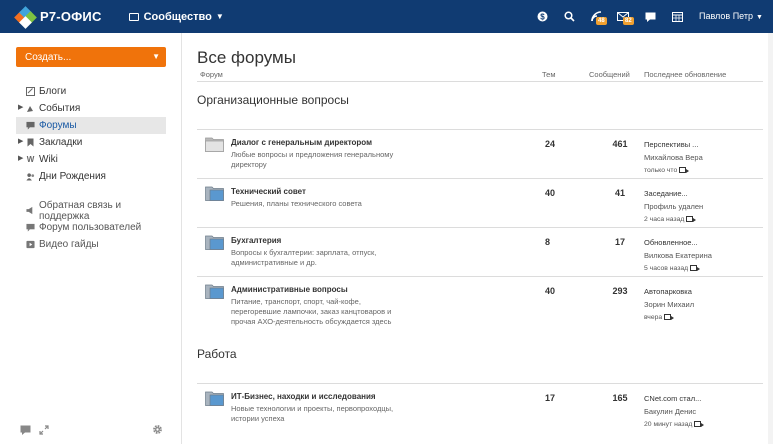 The image size is (773, 444). Describe the element at coordinates (44, 431) in the screenshot. I see `expand-icon` at that location.